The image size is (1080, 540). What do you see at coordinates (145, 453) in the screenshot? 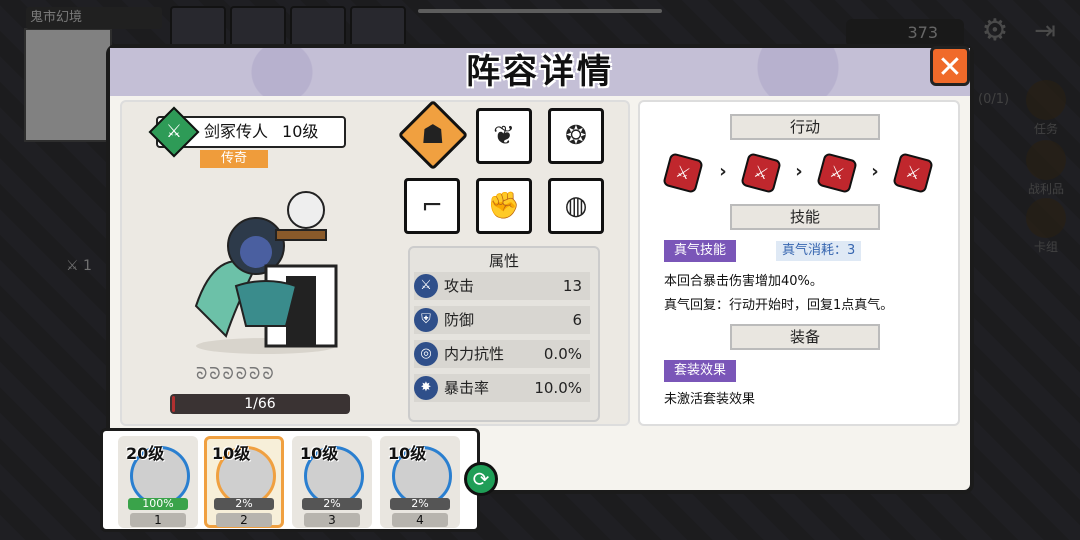
I see `team-level: 20级` at bounding box center [145, 453].